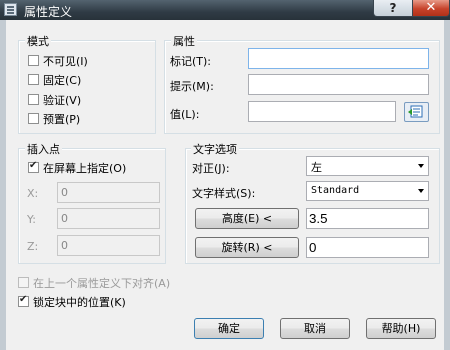 This screenshot has height=350, width=450. What do you see at coordinates (322, 111) in the screenshot?
I see `default-input` at bounding box center [322, 111].